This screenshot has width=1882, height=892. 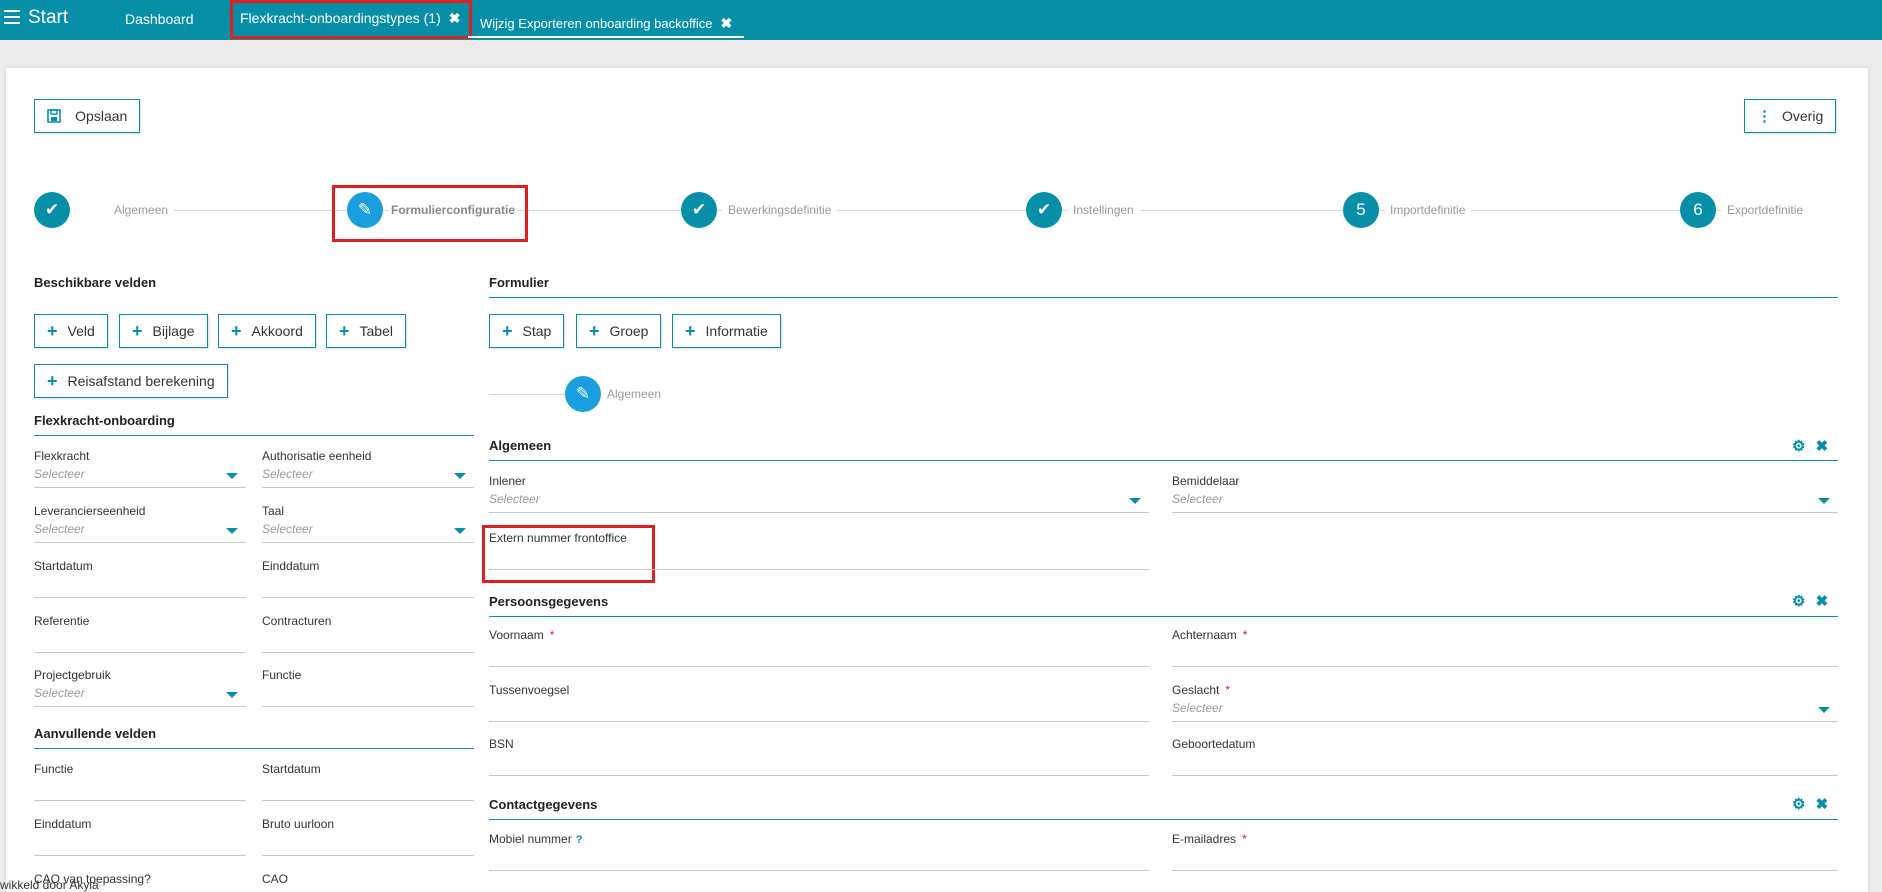 I want to click on step-importdefinitie-number: 5, so click(x=1361, y=210).